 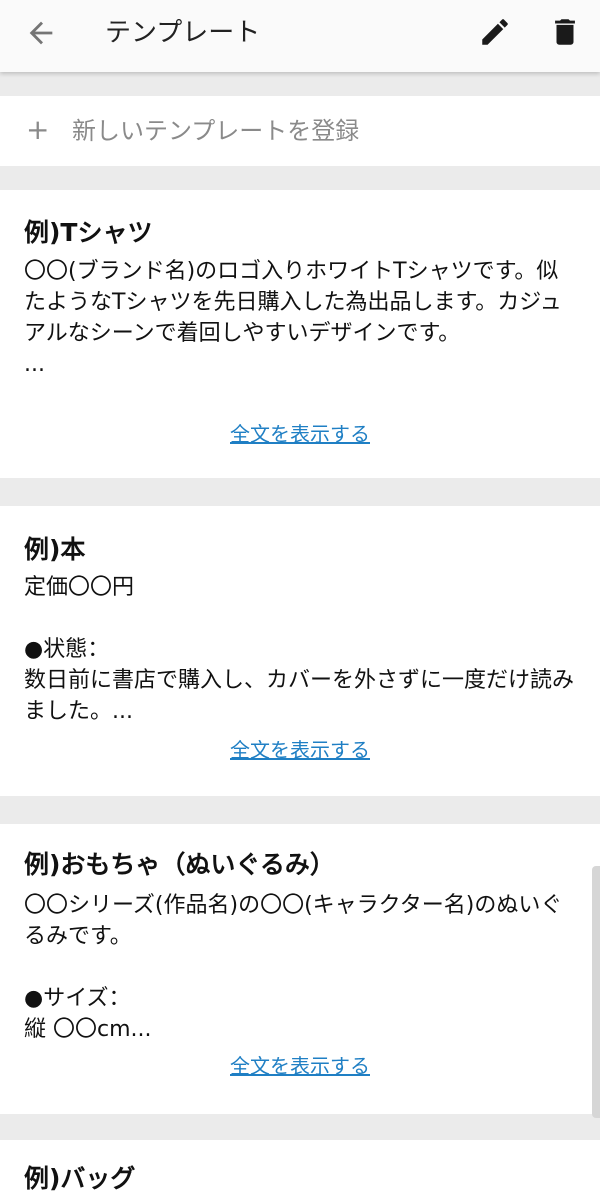 What do you see at coordinates (88, 232) in the screenshot?
I see `template-title: 例)Tシャツ` at bounding box center [88, 232].